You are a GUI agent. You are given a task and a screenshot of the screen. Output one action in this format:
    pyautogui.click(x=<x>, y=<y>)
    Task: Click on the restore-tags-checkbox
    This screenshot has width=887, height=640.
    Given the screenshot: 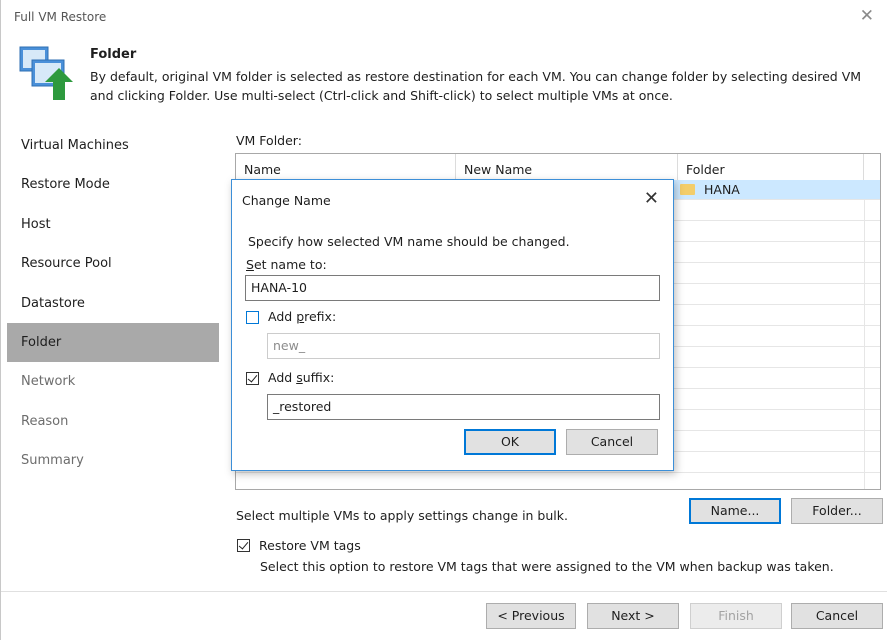 What is the action you would take?
    pyautogui.click(x=243, y=545)
    